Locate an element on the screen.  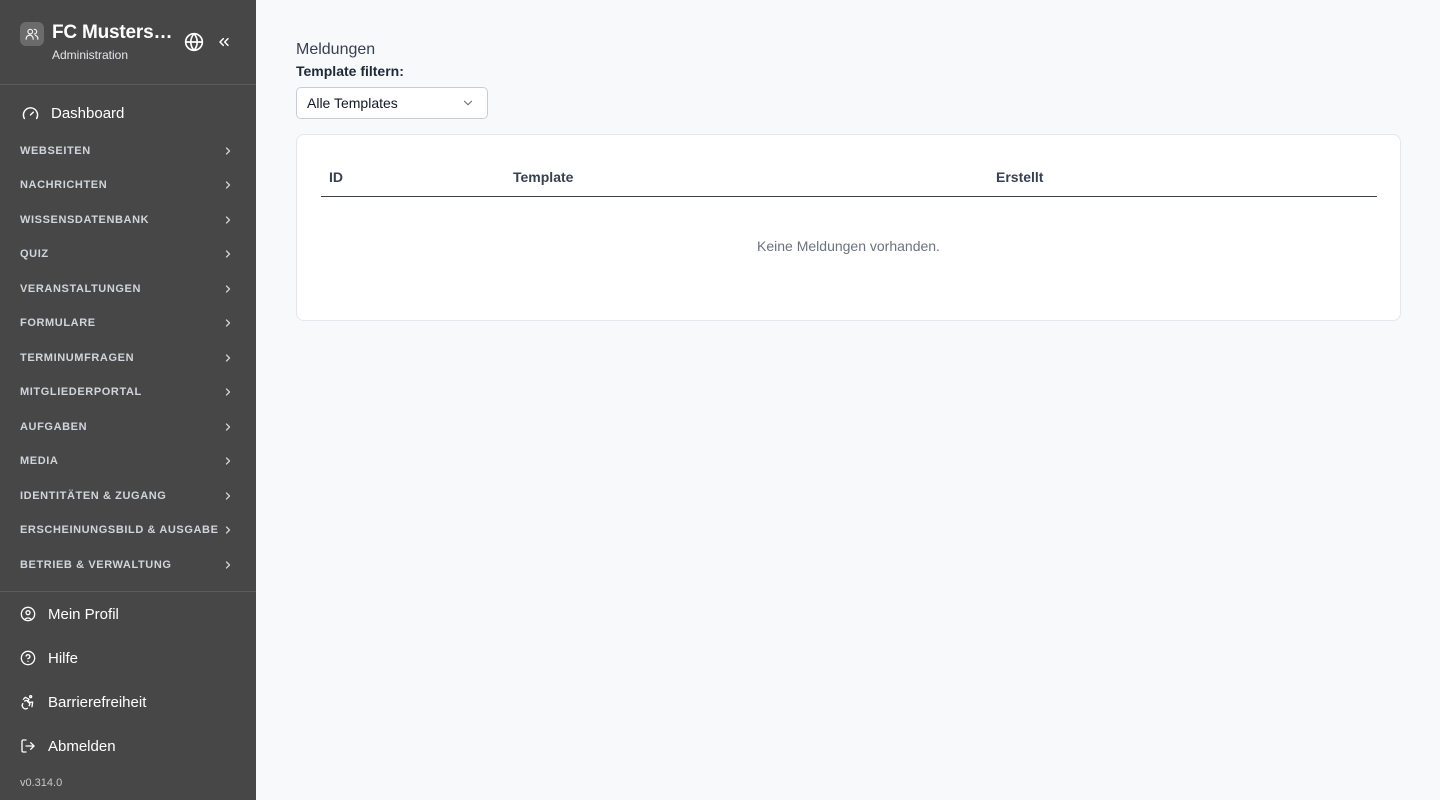
organization-name: FC Musterstadt is located at coordinates (115, 32).